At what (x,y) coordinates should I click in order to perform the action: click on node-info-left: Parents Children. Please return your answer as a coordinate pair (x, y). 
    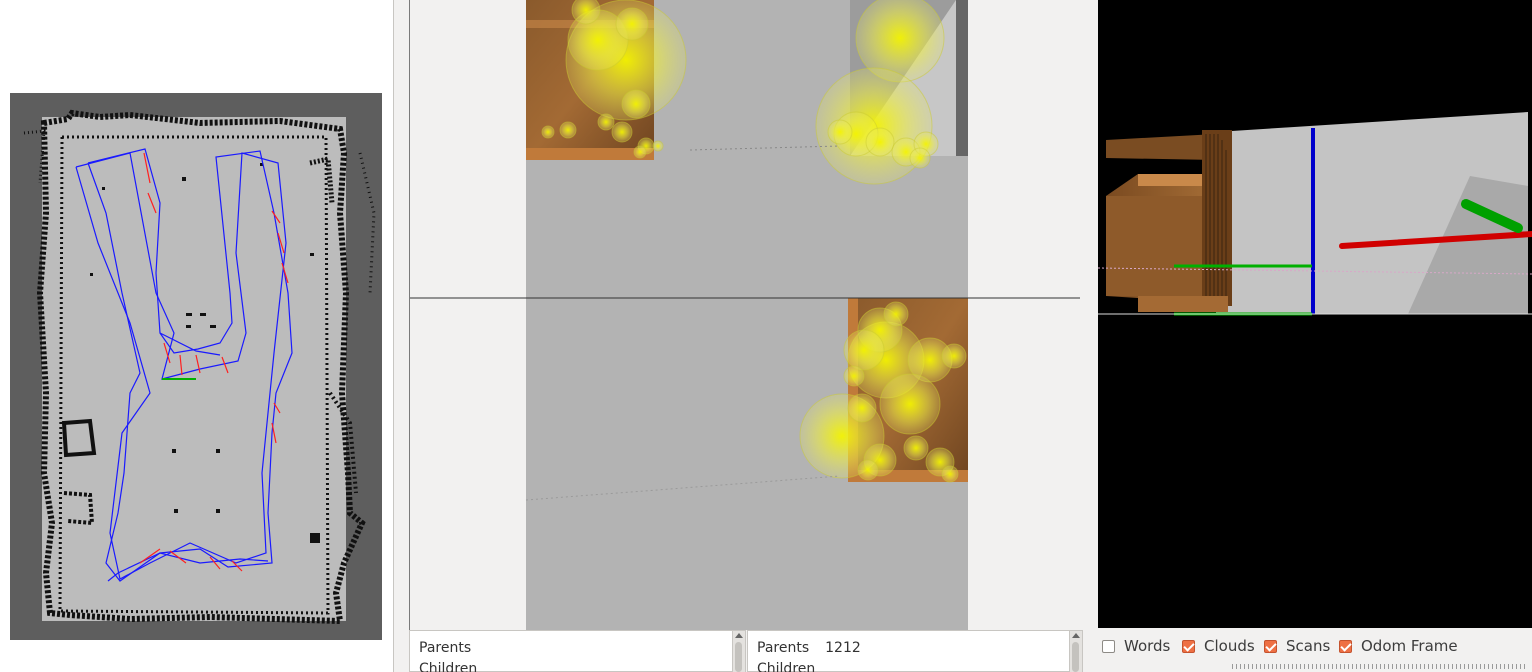
    Looking at the image, I should click on (577, 651).